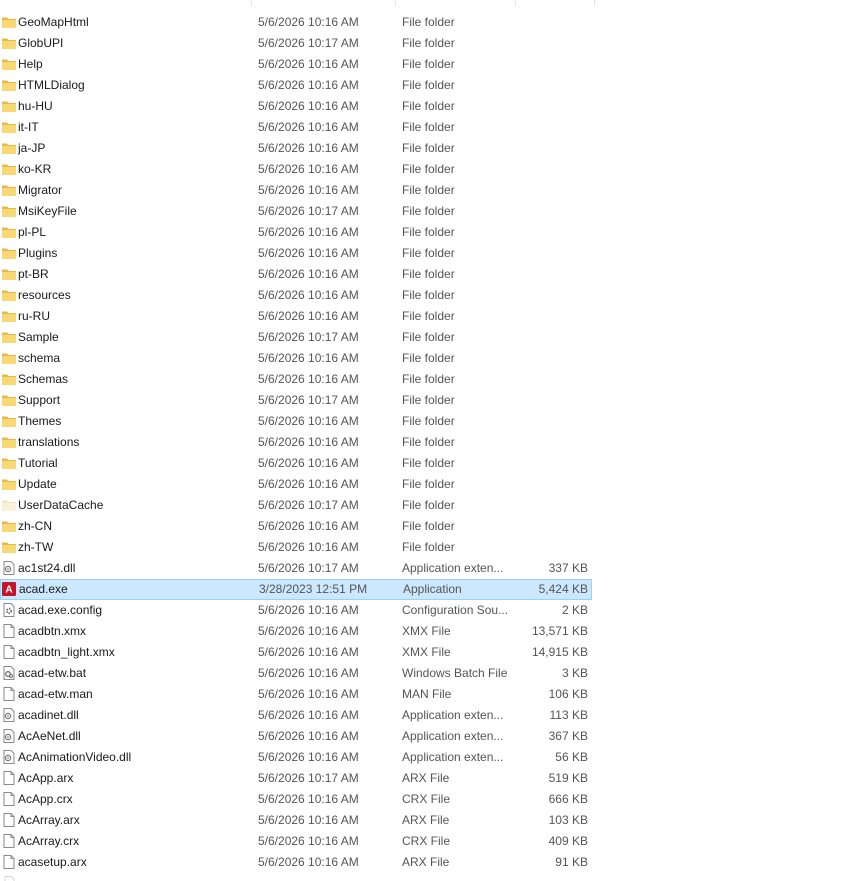  I want to click on file-name: Sample, so click(38, 337).